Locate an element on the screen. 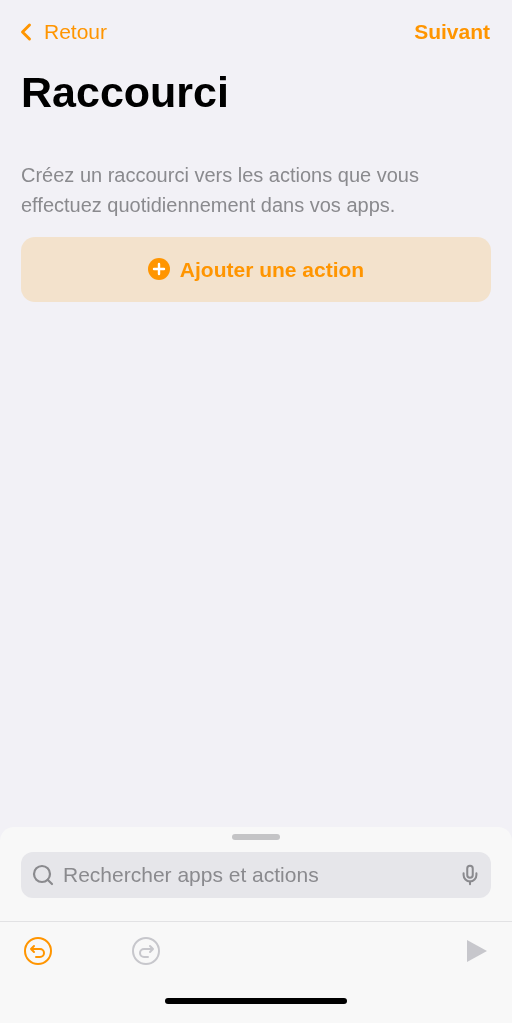 The image size is (512, 1023). page-title: Raccourci is located at coordinates (125, 92).